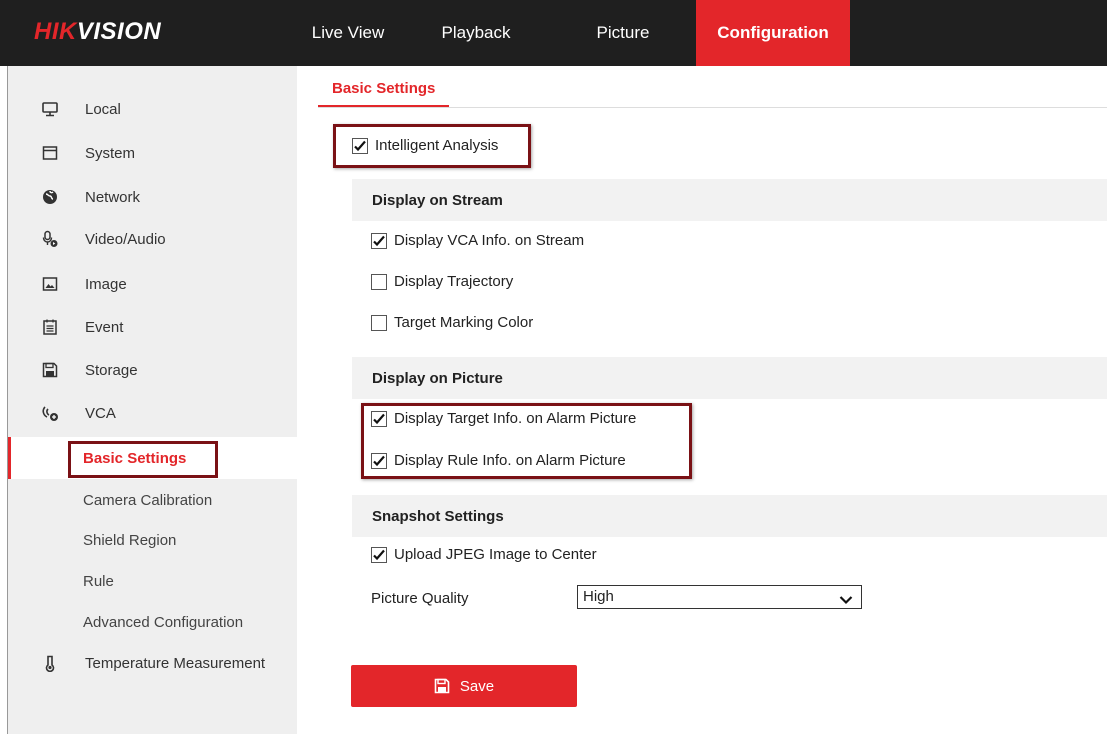 This screenshot has height=734, width=1107. What do you see at coordinates (50, 327) in the screenshot?
I see `calendar-icon` at bounding box center [50, 327].